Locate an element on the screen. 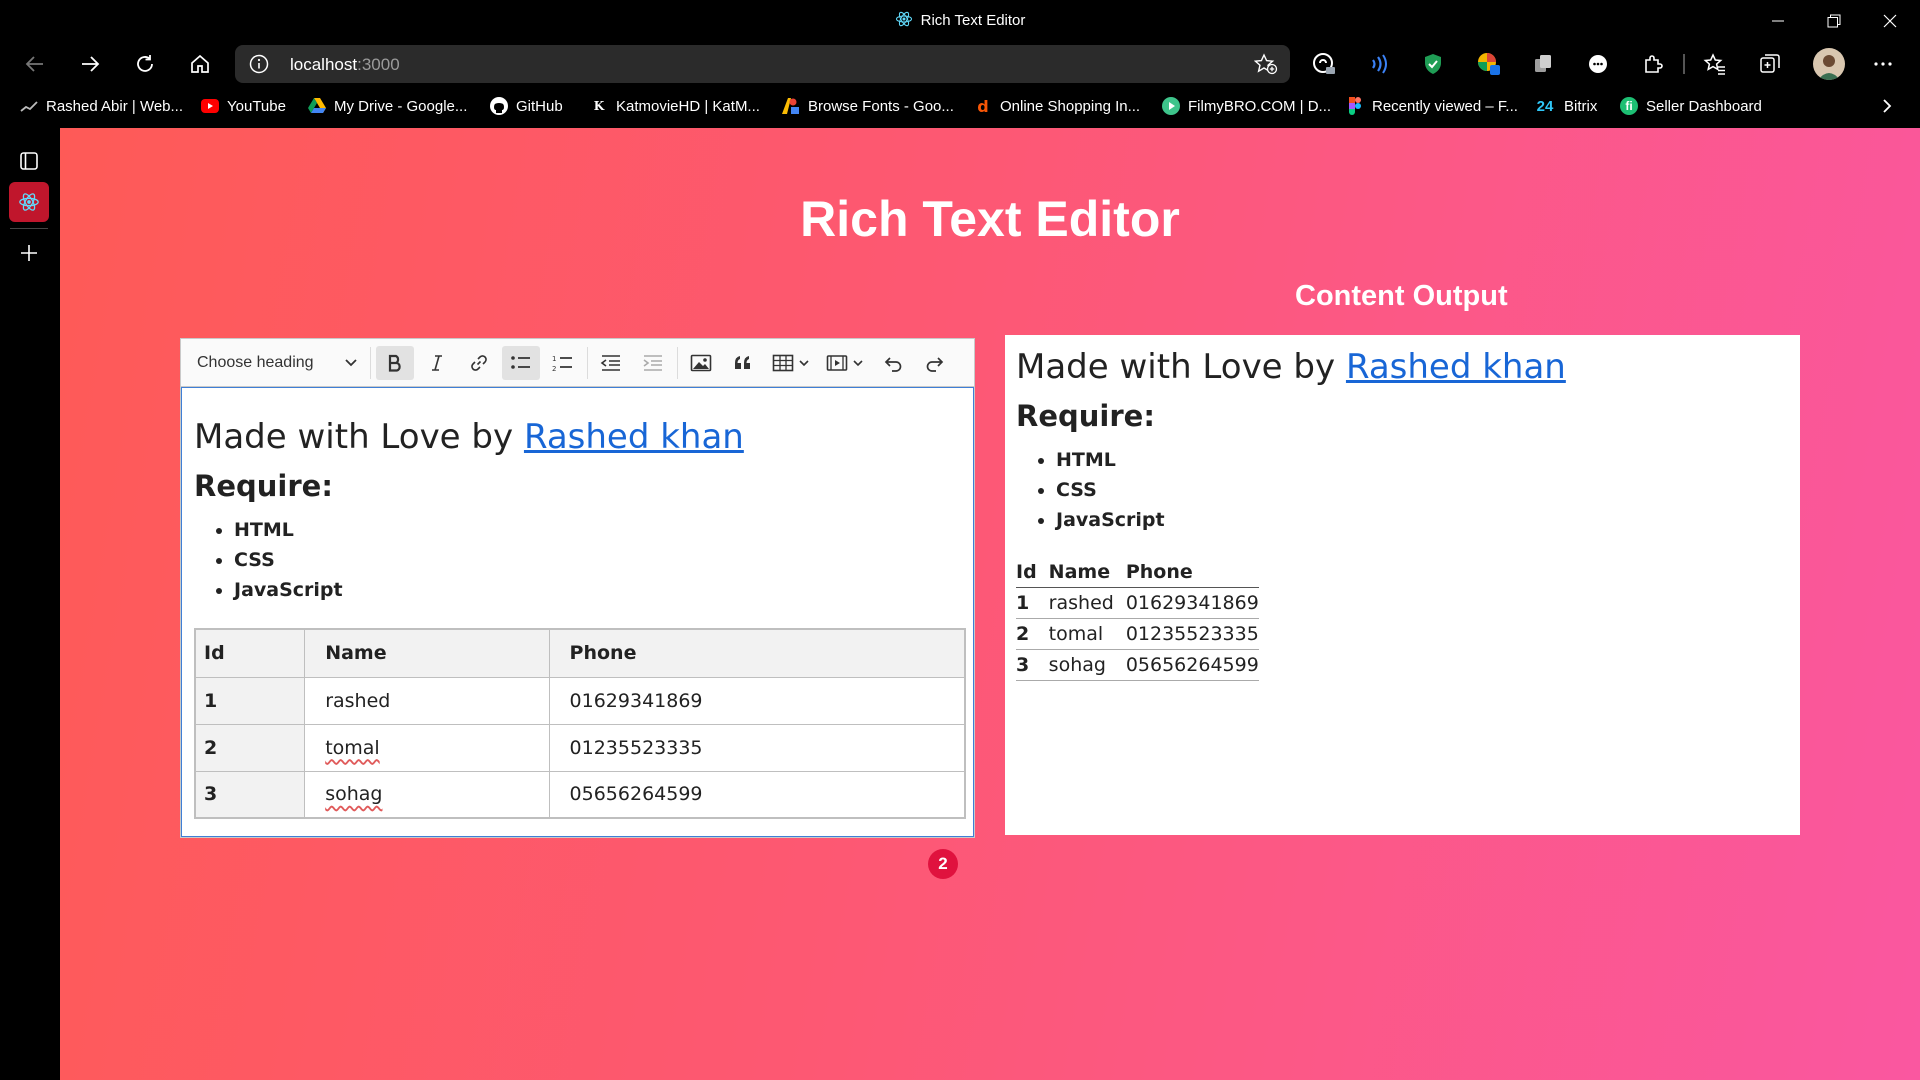 This screenshot has height=1080, width=1920. browser-toolbar: localhost:3000 is located at coordinates (960, 64).